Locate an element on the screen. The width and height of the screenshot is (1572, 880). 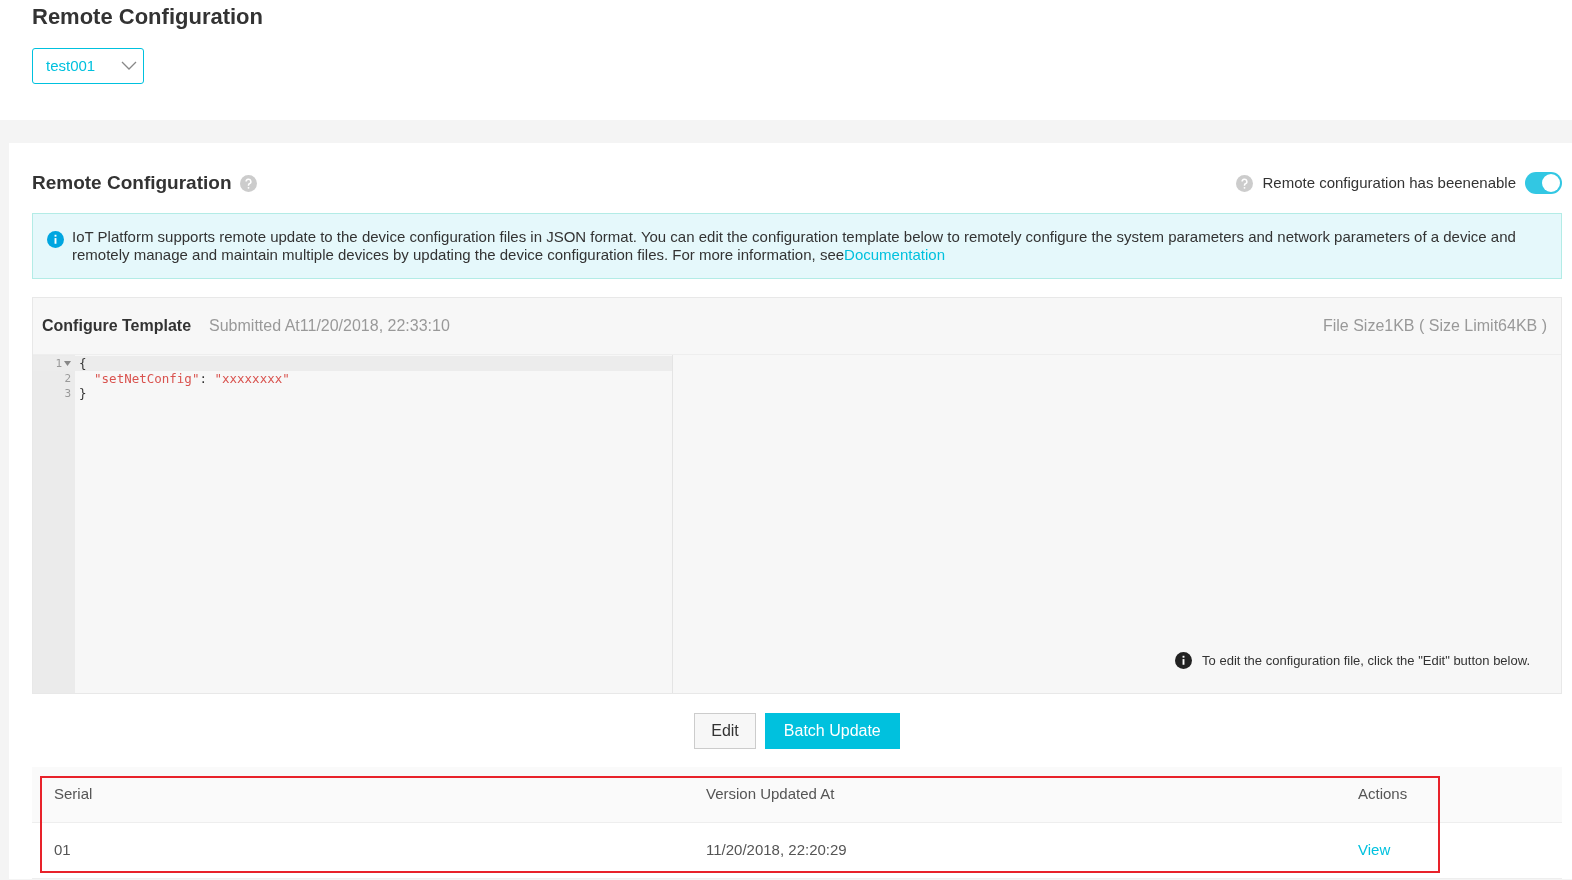
product-select: test001 is located at coordinates (88, 66).